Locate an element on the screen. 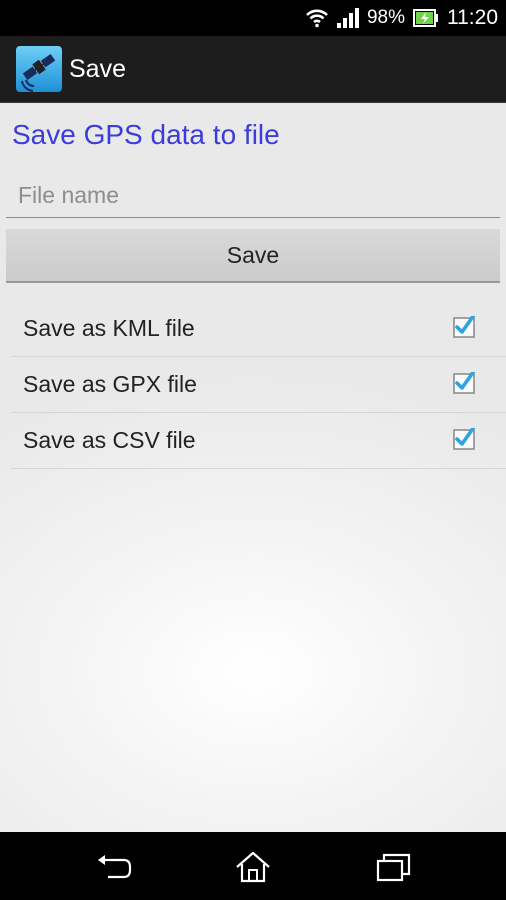 This screenshot has width=506, height=900. action-bar-title: Save is located at coordinates (97, 69).